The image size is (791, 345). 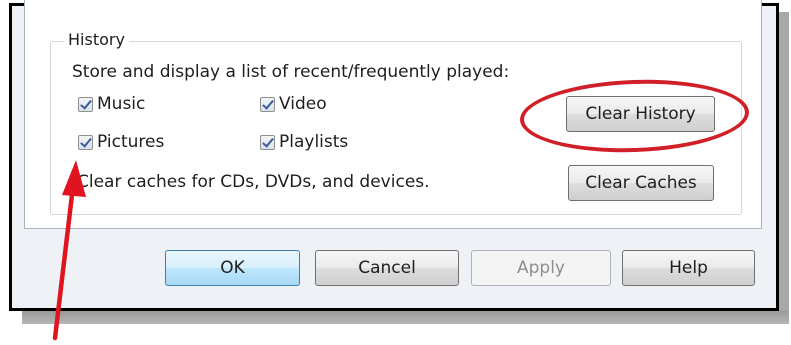 I want to click on arrow-shaft, so click(x=64, y=258).